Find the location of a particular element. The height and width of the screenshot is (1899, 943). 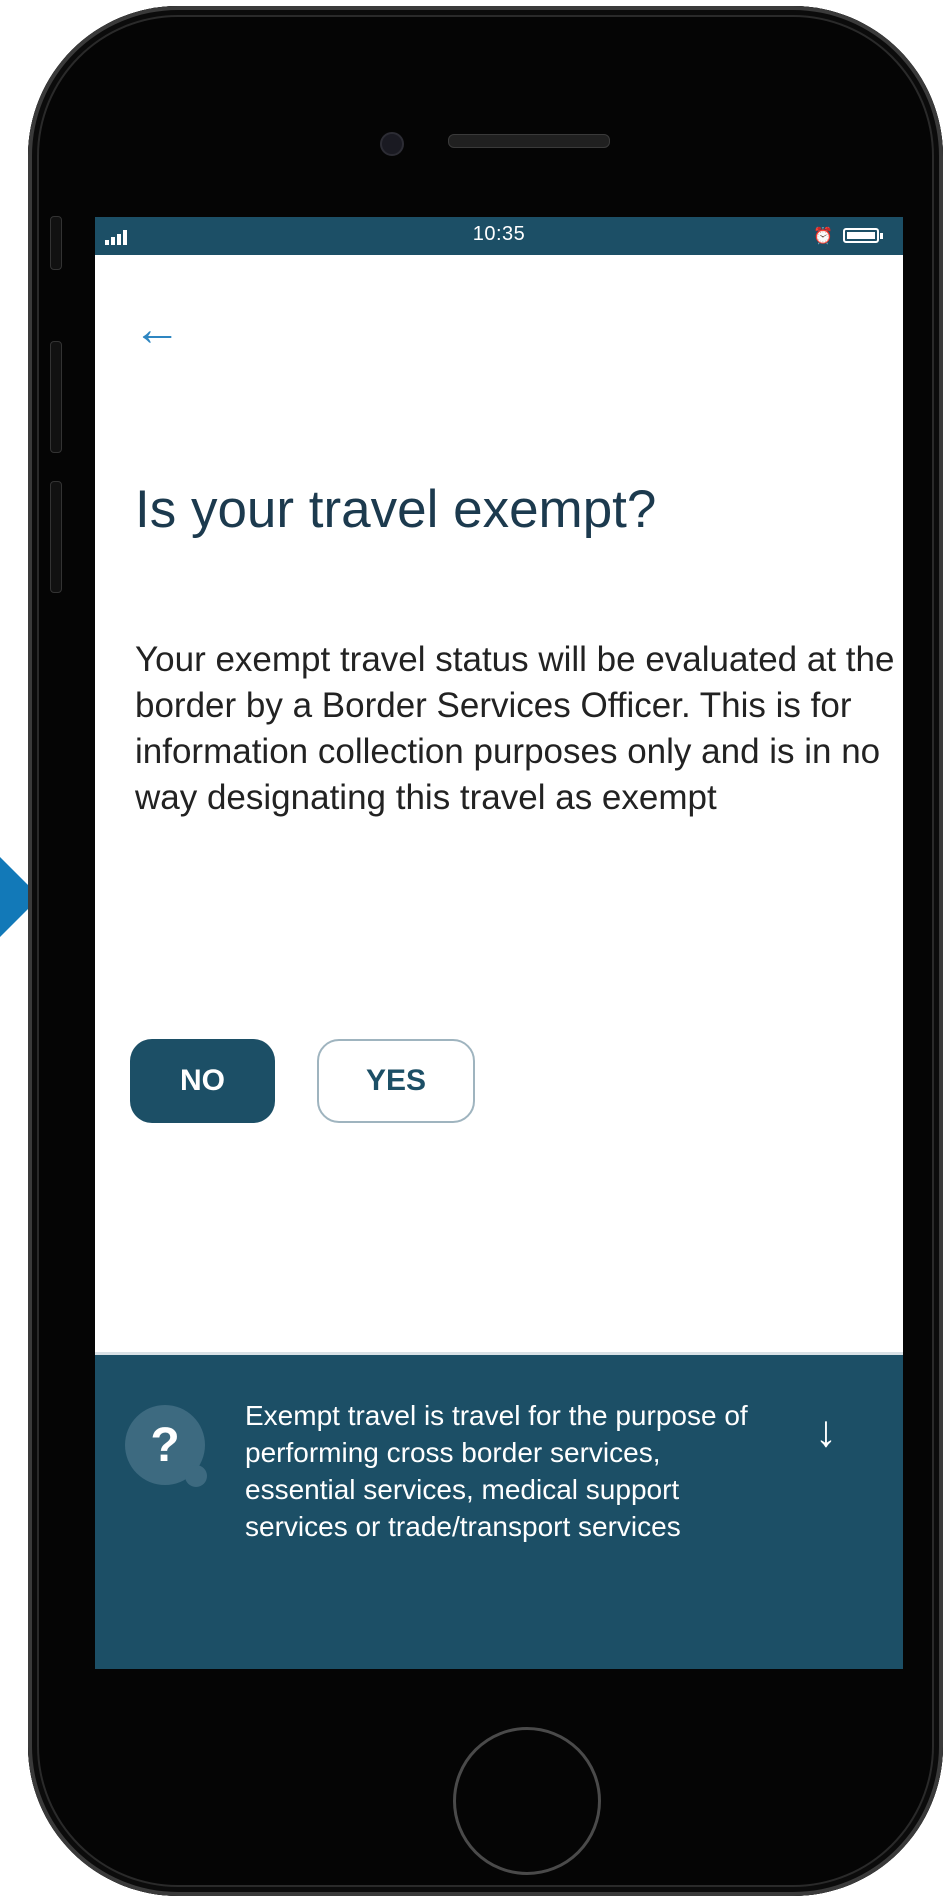

earpiece-speaker is located at coordinates (529, 141).